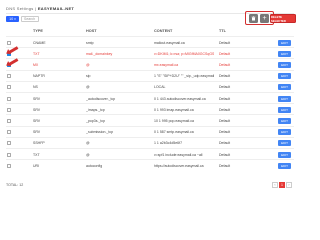  What do you see at coordinates (163, 31) in the screenshot?
I see `header-content: CONTENT` at bounding box center [163, 31].